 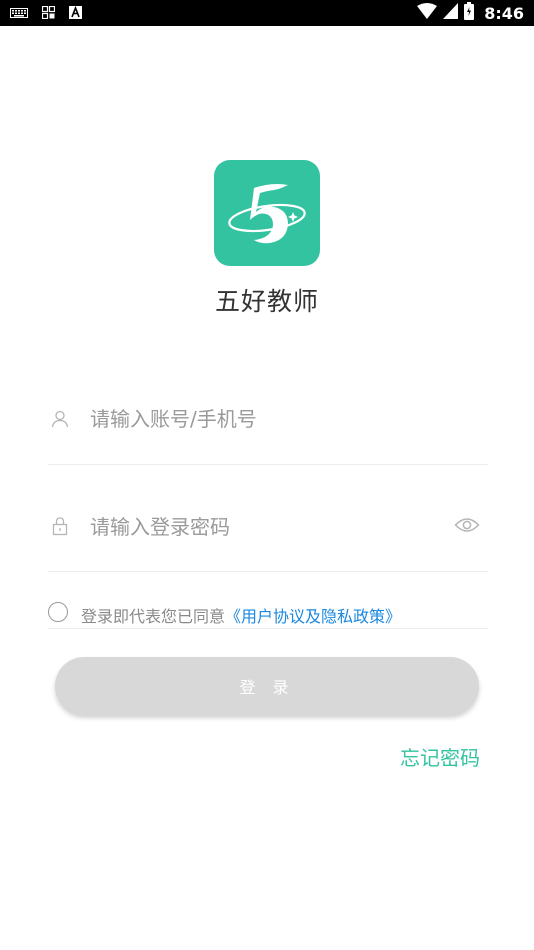 I want to click on agreement-label: 登录即代表您已同意, so click(x=153, y=616).